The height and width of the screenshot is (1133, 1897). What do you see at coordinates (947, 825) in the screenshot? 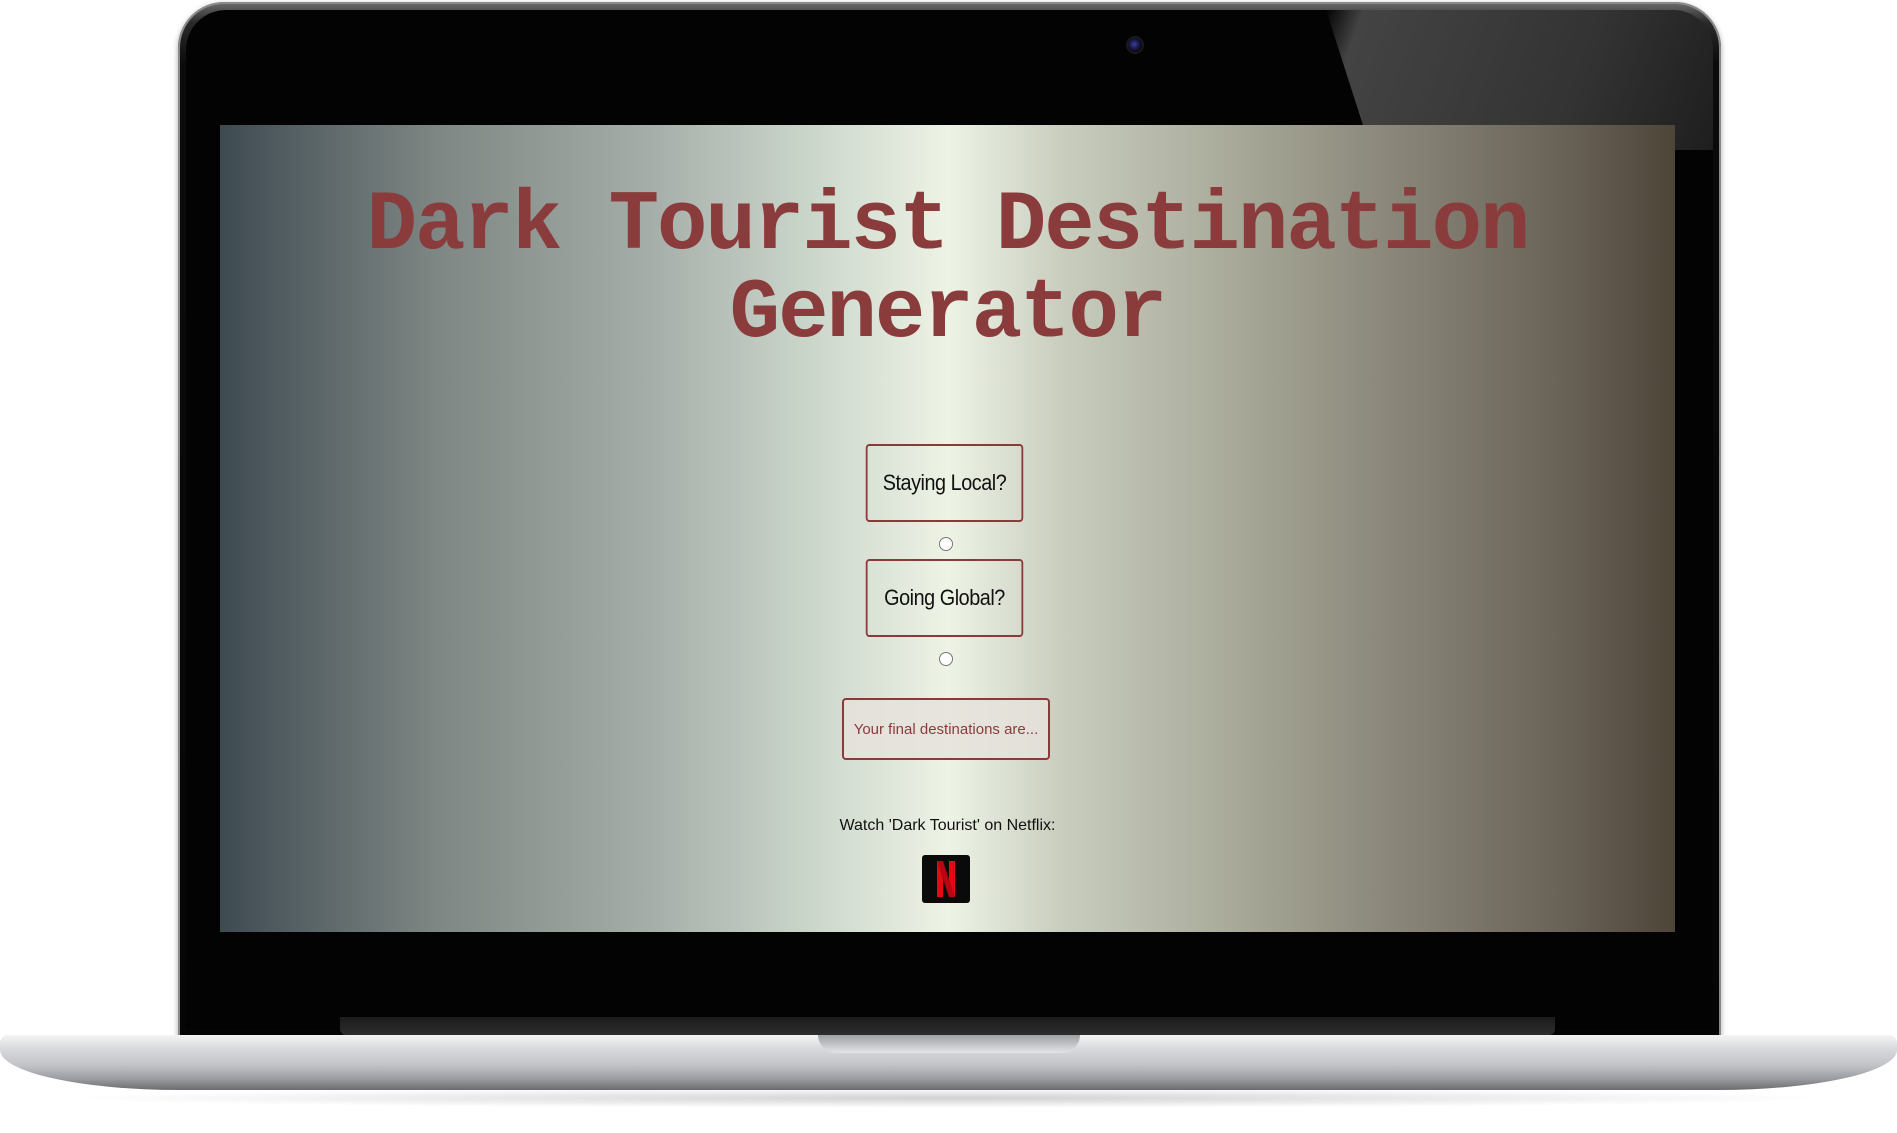
I see `netflix-caption: Watch 'Dark Tourist' on Netflix:` at bounding box center [947, 825].